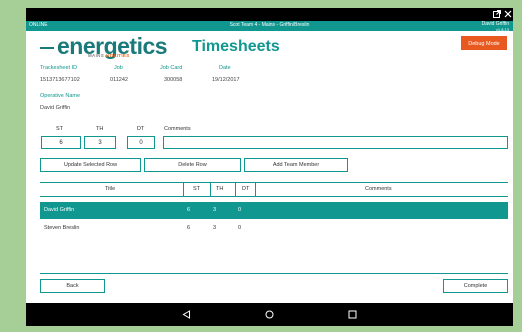 The image size is (522, 332). What do you see at coordinates (246, 189) in the screenshot?
I see `col-dt-header: DT` at bounding box center [246, 189].